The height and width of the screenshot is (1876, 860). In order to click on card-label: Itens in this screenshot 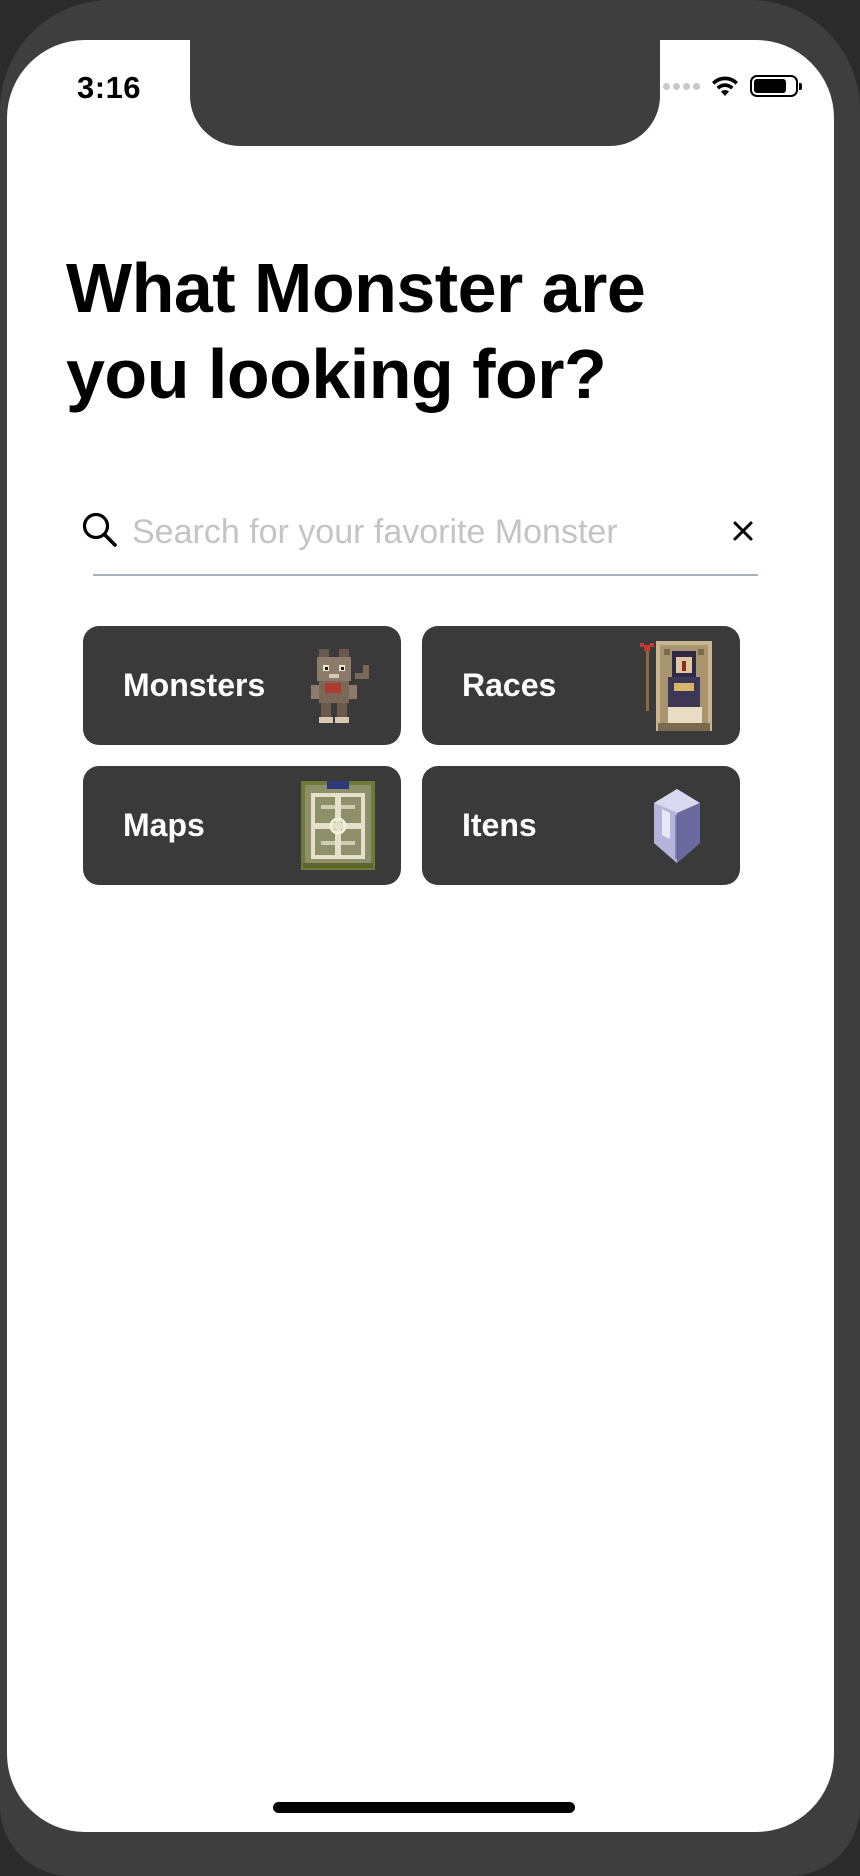, I will do `click(499, 825)`.